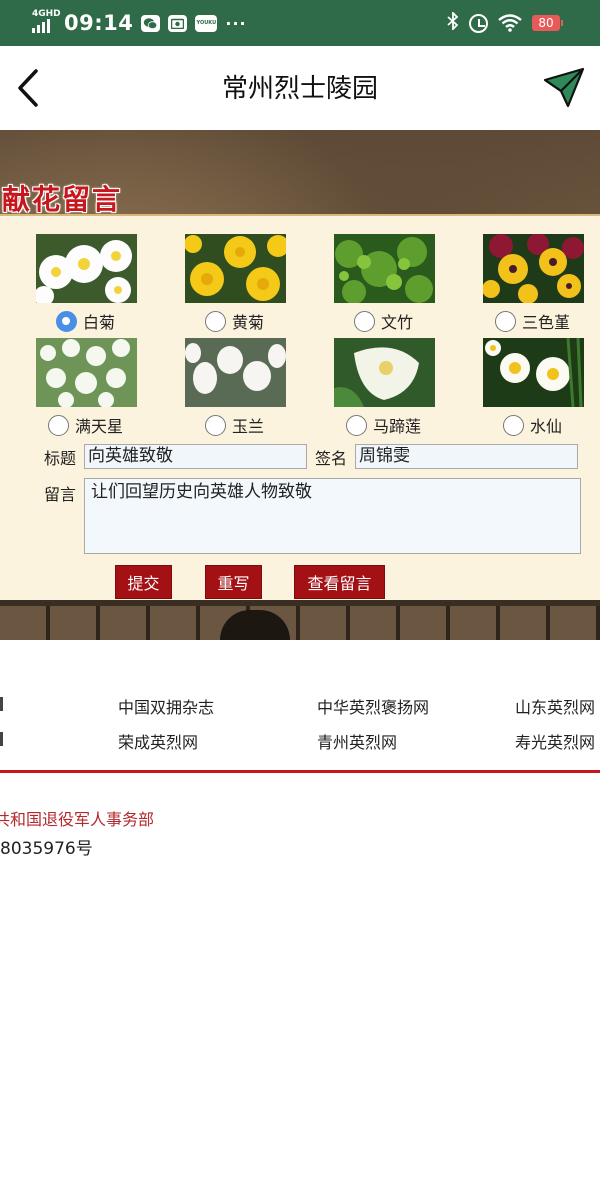 Image resolution: width=600 pixels, height=1196 pixels. What do you see at coordinates (547, 23) in the screenshot?
I see `battery-icon: 80` at bounding box center [547, 23].